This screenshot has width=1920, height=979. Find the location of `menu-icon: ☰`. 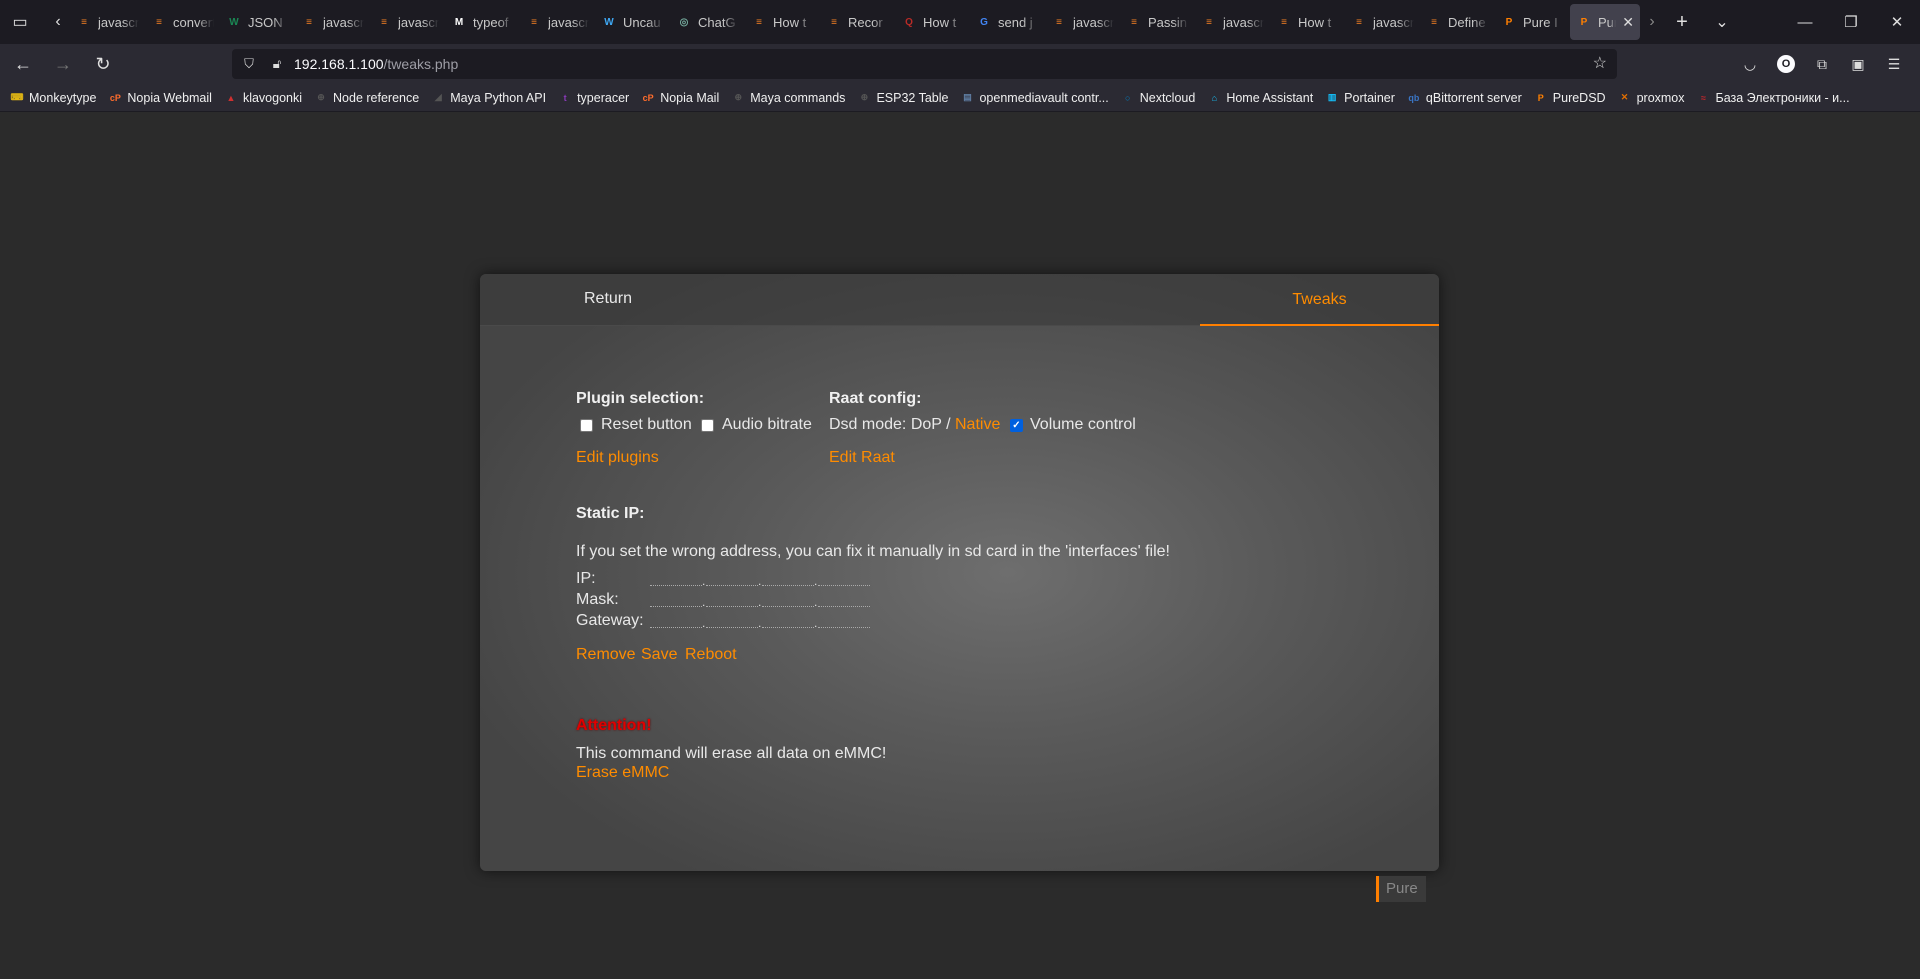

menu-icon: ☰ is located at coordinates (1894, 64).